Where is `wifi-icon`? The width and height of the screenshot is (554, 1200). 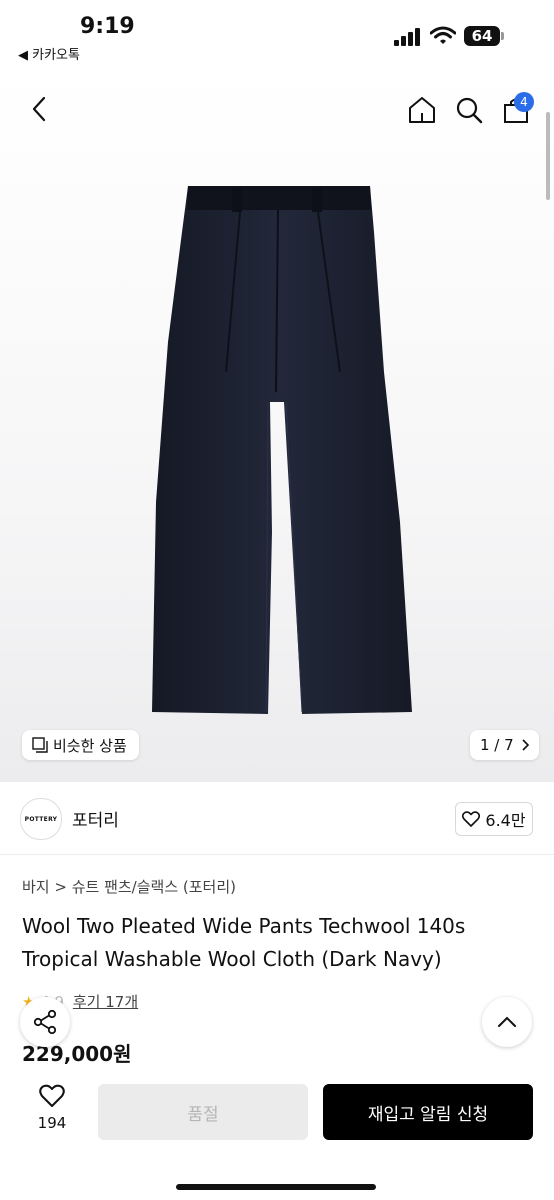
wifi-icon is located at coordinates (443, 35).